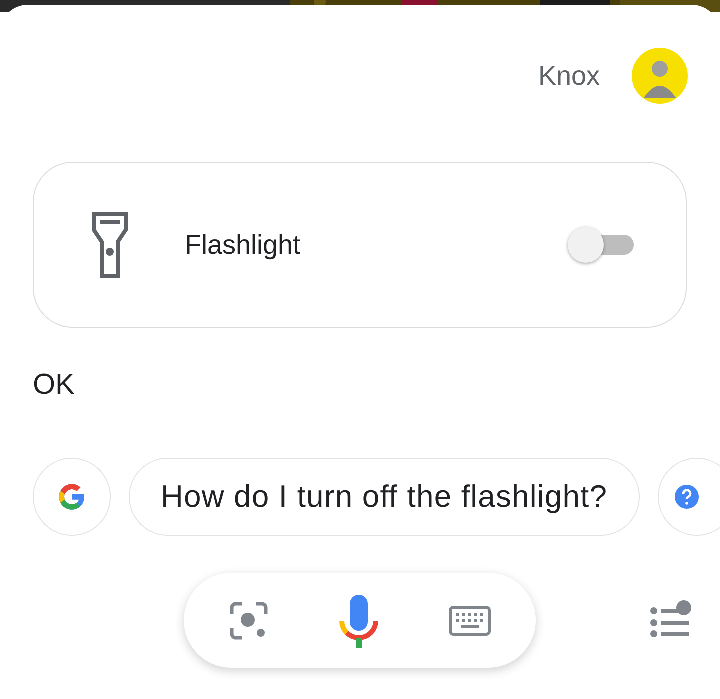 This screenshot has width=720, height=699. What do you see at coordinates (110, 245) in the screenshot?
I see `flashlight-icon` at bounding box center [110, 245].